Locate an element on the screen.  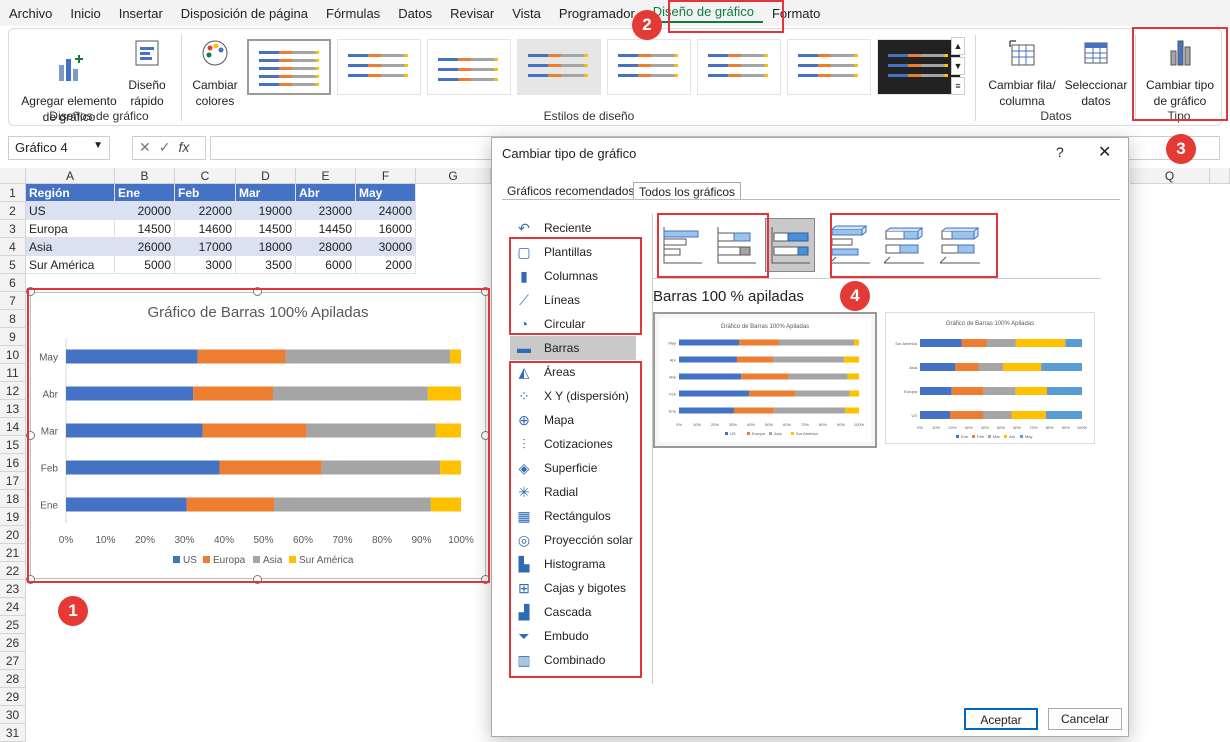
row-header: 2 is located at coordinates (13, 211).